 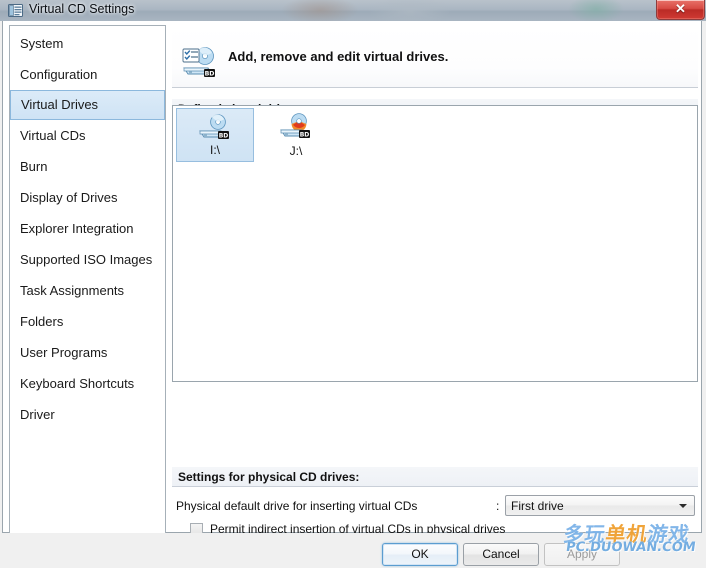 What do you see at coordinates (215, 128) in the screenshot?
I see `virtual-drive-icon: BD` at bounding box center [215, 128].